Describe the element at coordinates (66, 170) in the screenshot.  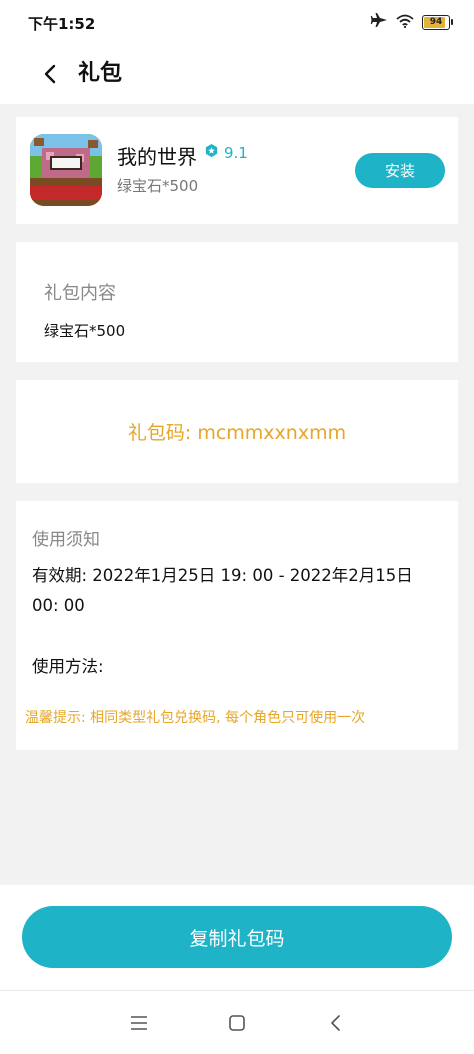
I see `app-icon` at that location.